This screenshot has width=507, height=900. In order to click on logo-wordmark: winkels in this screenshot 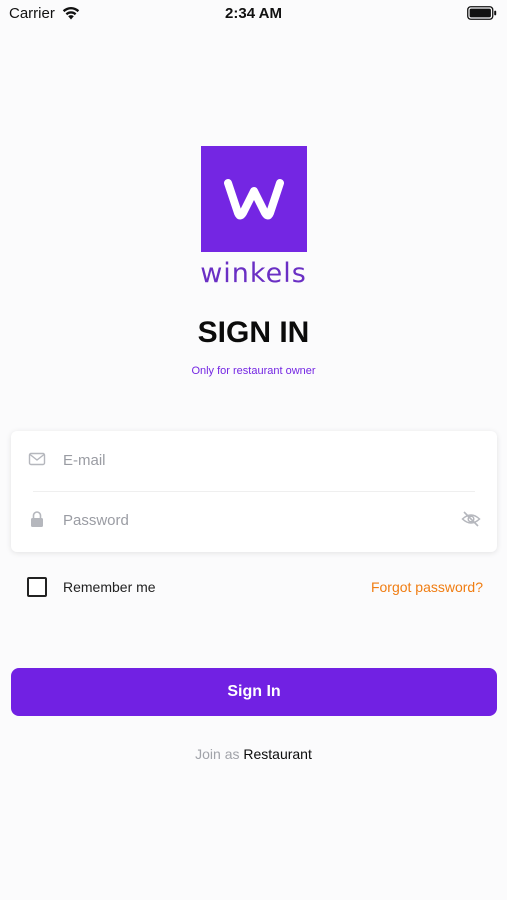, I will do `click(253, 273)`.